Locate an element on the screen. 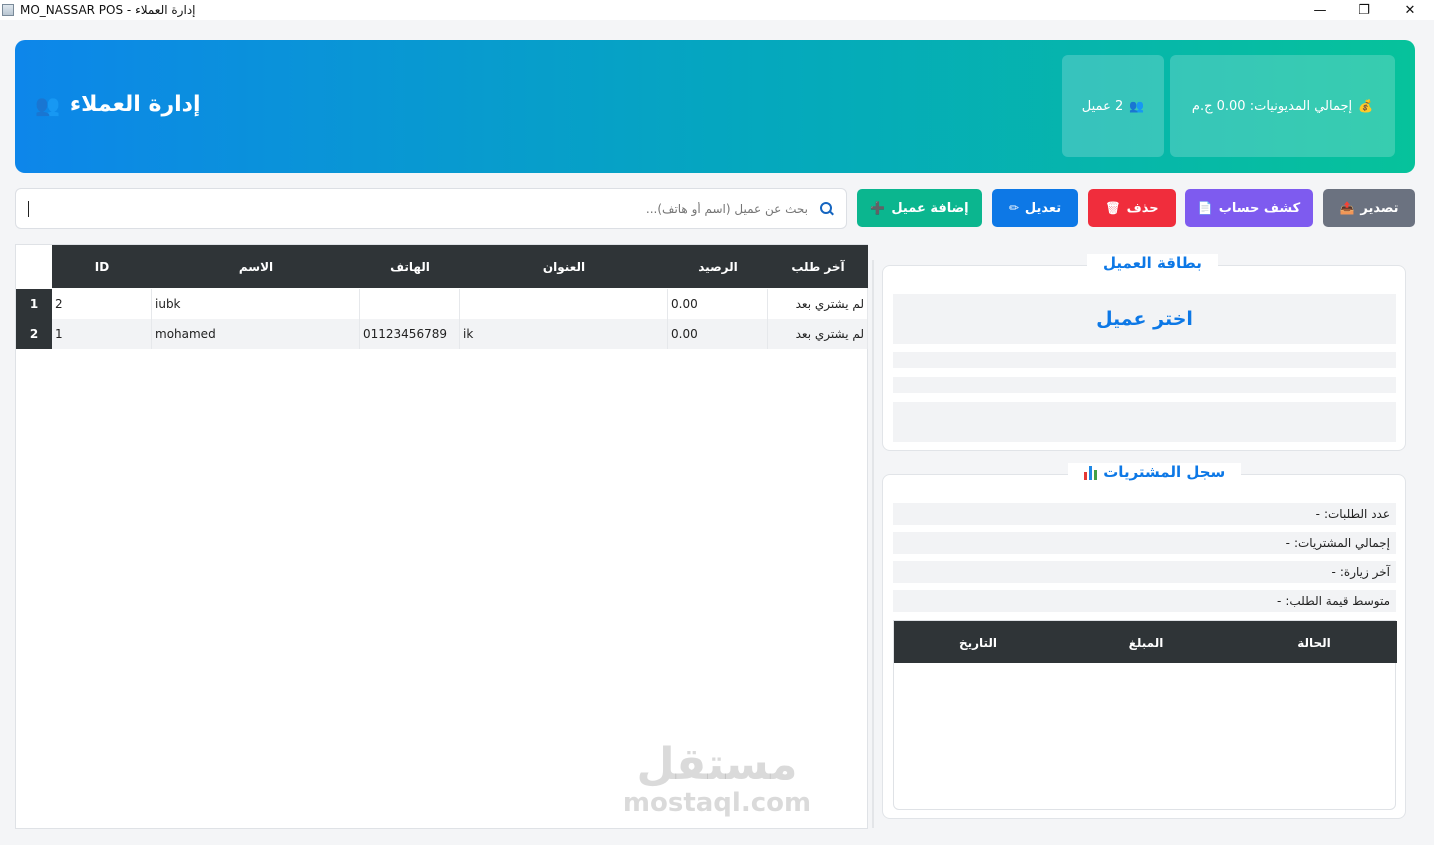 The height and width of the screenshot is (845, 1434). client-card: بطاقة العميل اختر عميل is located at coordinates (1144, 352).